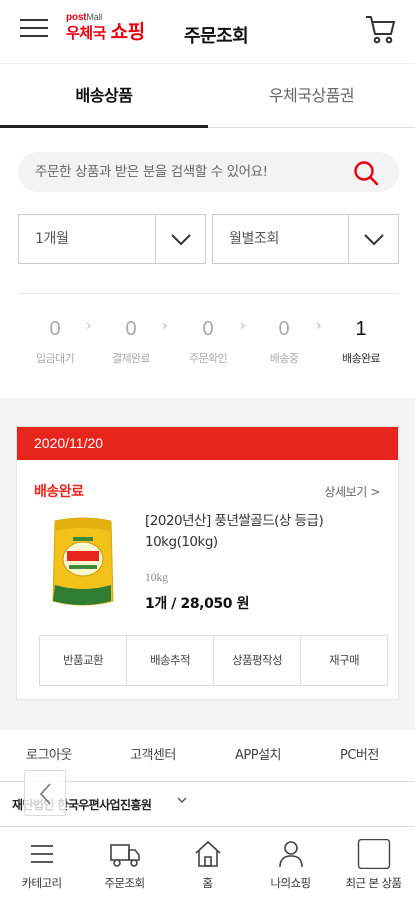  I want to click on search-input, so click(178, 172).